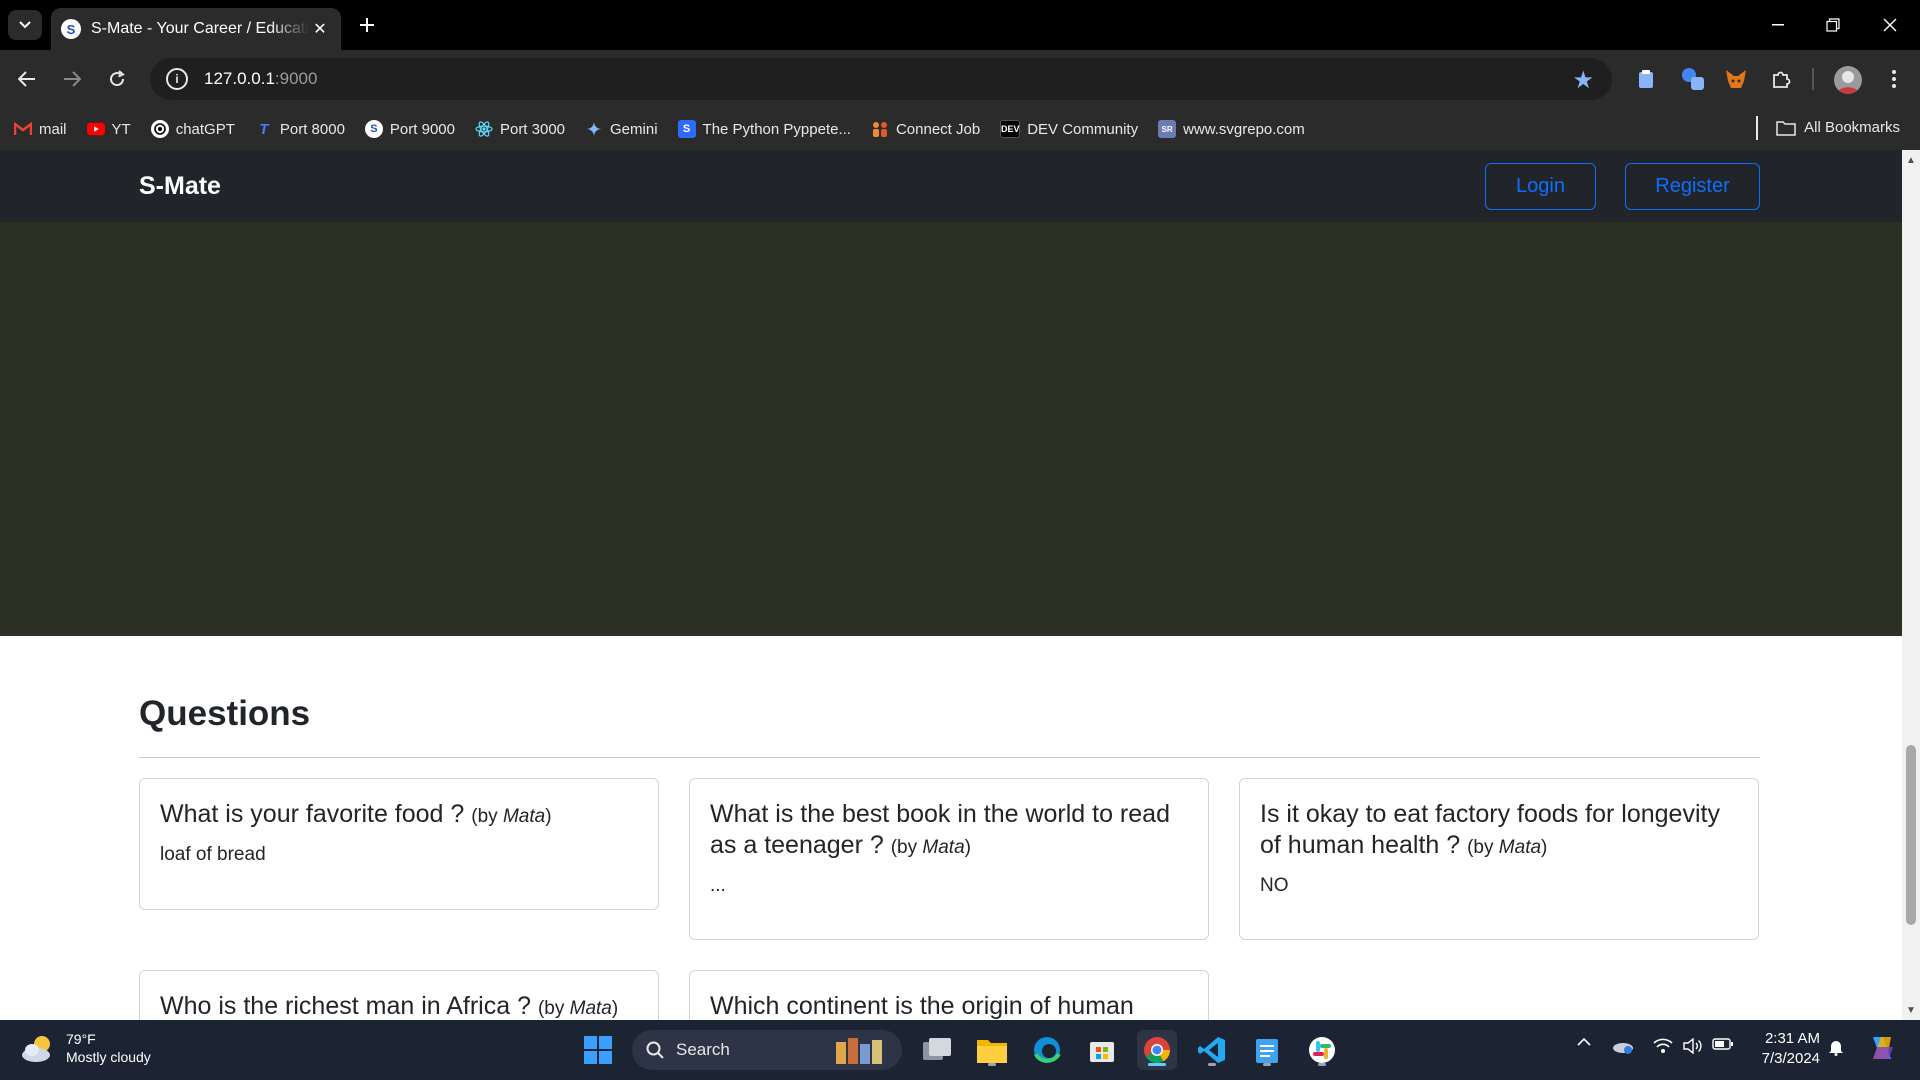 The image size is (1920, 1080). What do you see at coordinates (1838, 127) in the screenshot?
I see `all-bookmarks-button: All Bookmarks` at bounding box center [1838, 127].